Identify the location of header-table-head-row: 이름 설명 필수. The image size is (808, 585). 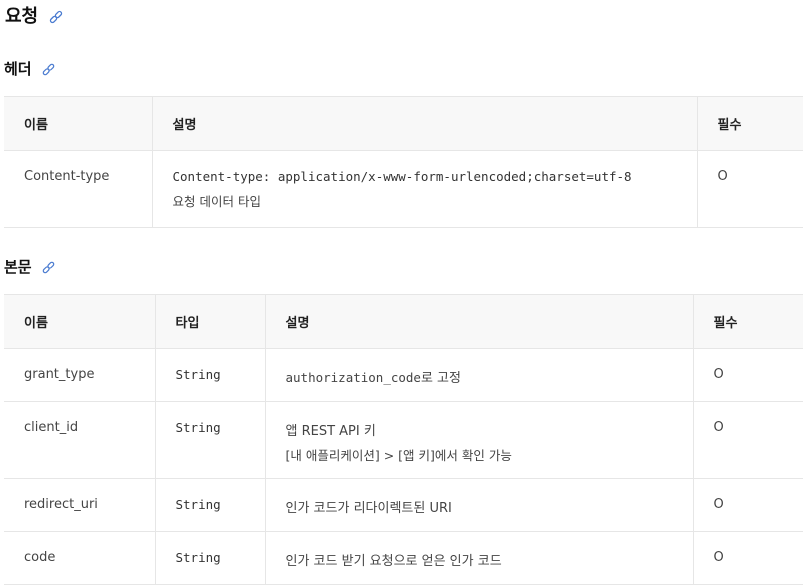
(403, 123).